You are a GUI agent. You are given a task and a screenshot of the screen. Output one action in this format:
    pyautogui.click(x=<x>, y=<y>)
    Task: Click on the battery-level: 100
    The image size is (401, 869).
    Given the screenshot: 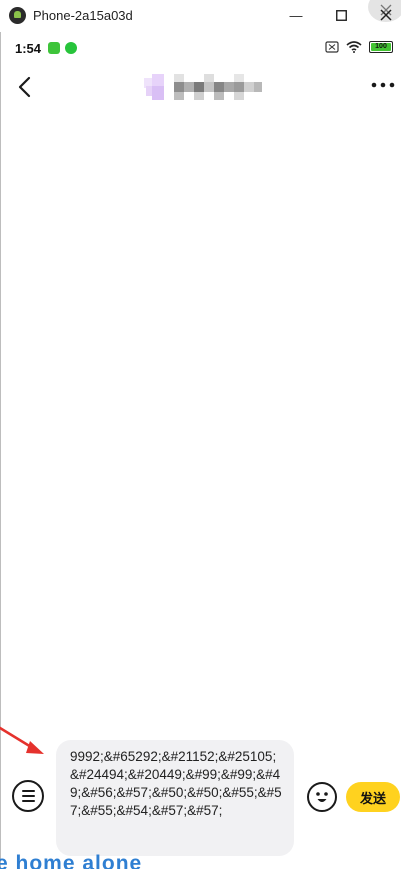 What is the action you would take?
    pyautogui.click(x=381, y=47)
    